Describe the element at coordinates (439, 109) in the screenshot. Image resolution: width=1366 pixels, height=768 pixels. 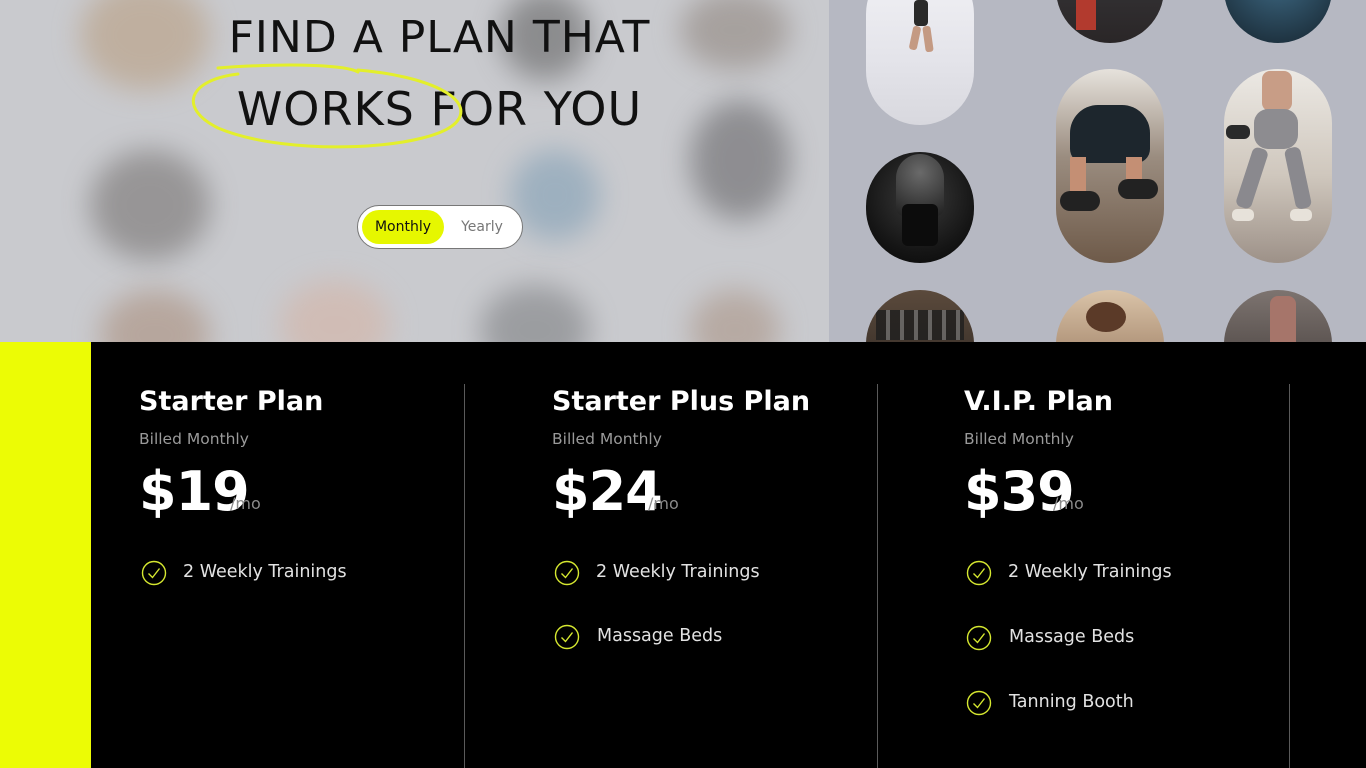
I see `hero-title-line2: WORKS FOR YOU` at that location.